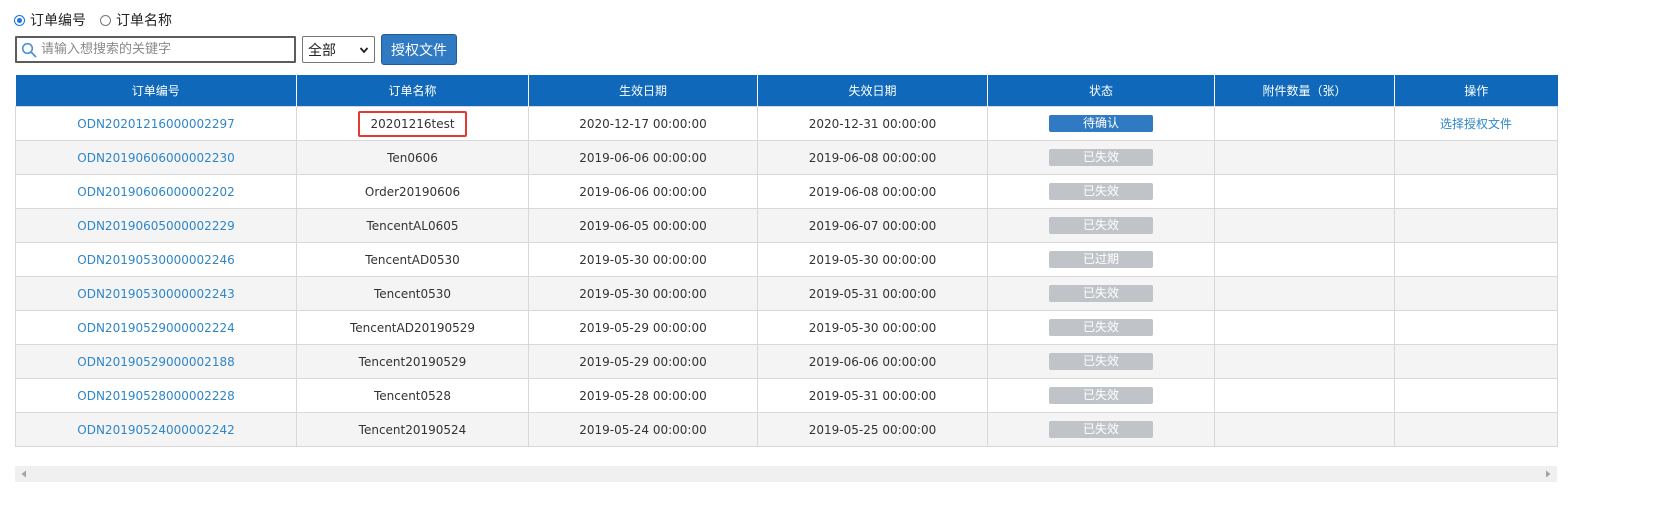  I want to click on col-header-attachments: 附件数量（张）, so click(1304, 91).